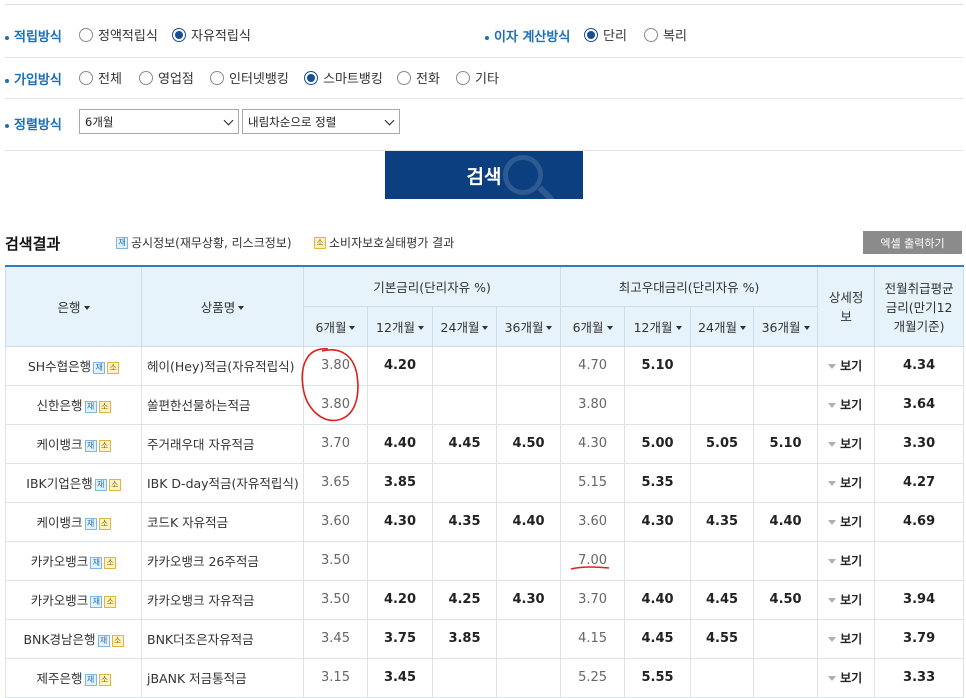 This screenshot has height=698, width=966. Describe the element at coordinates (73, 306) in the screenshot. I see `header-bank: 은행` at that location.